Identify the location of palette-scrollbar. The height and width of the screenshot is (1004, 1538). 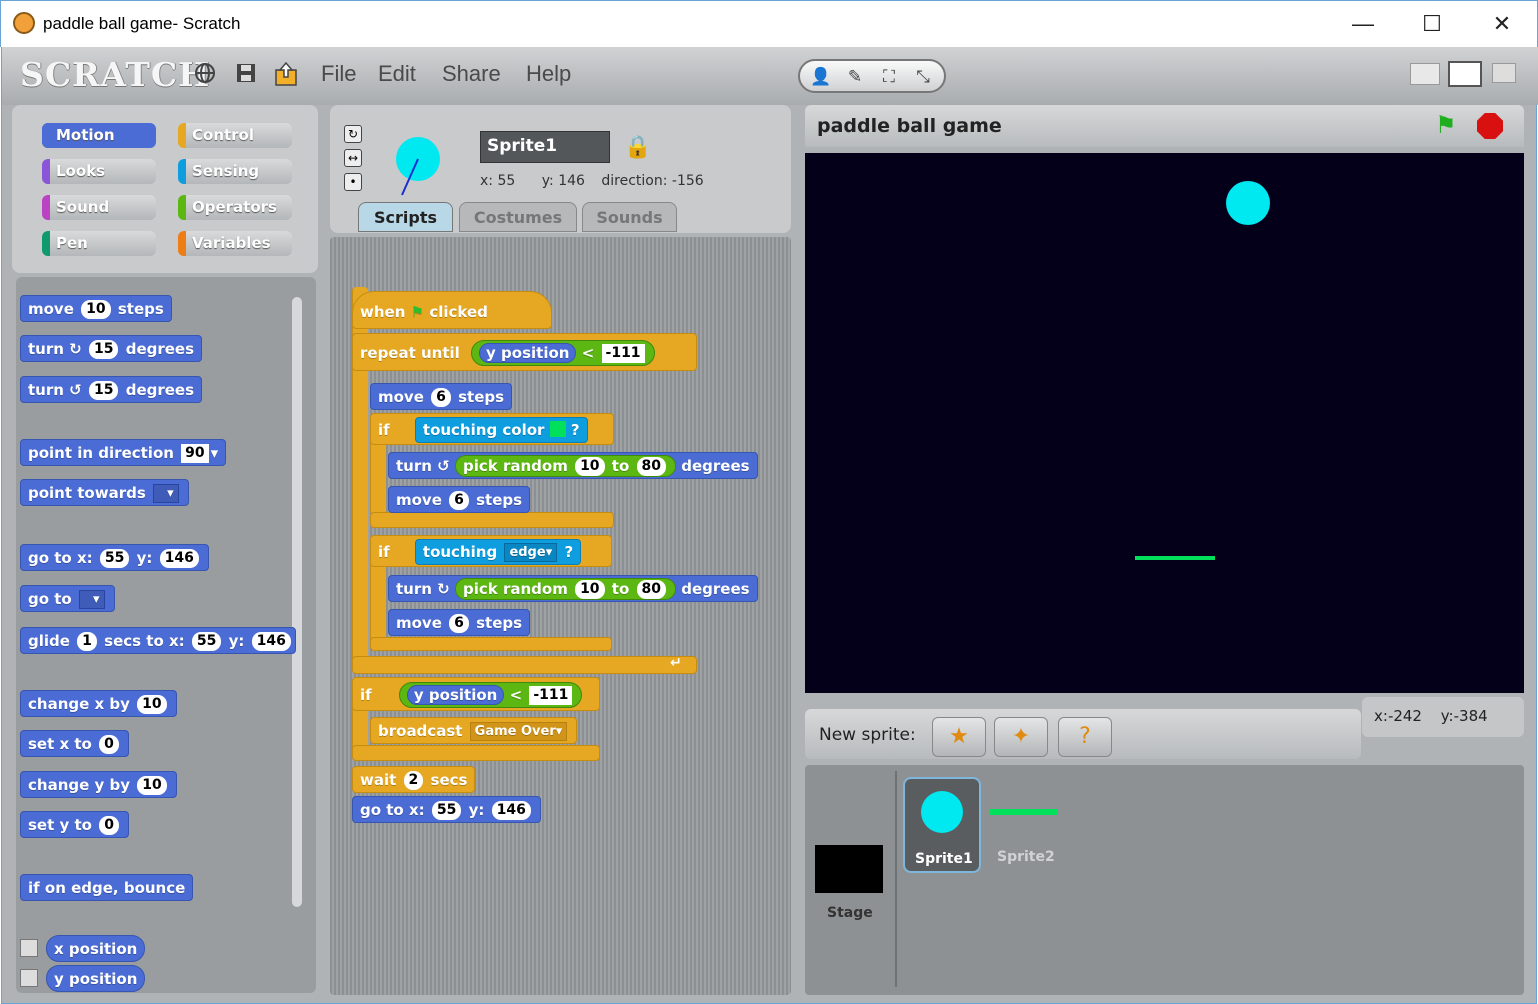
(297, 602).